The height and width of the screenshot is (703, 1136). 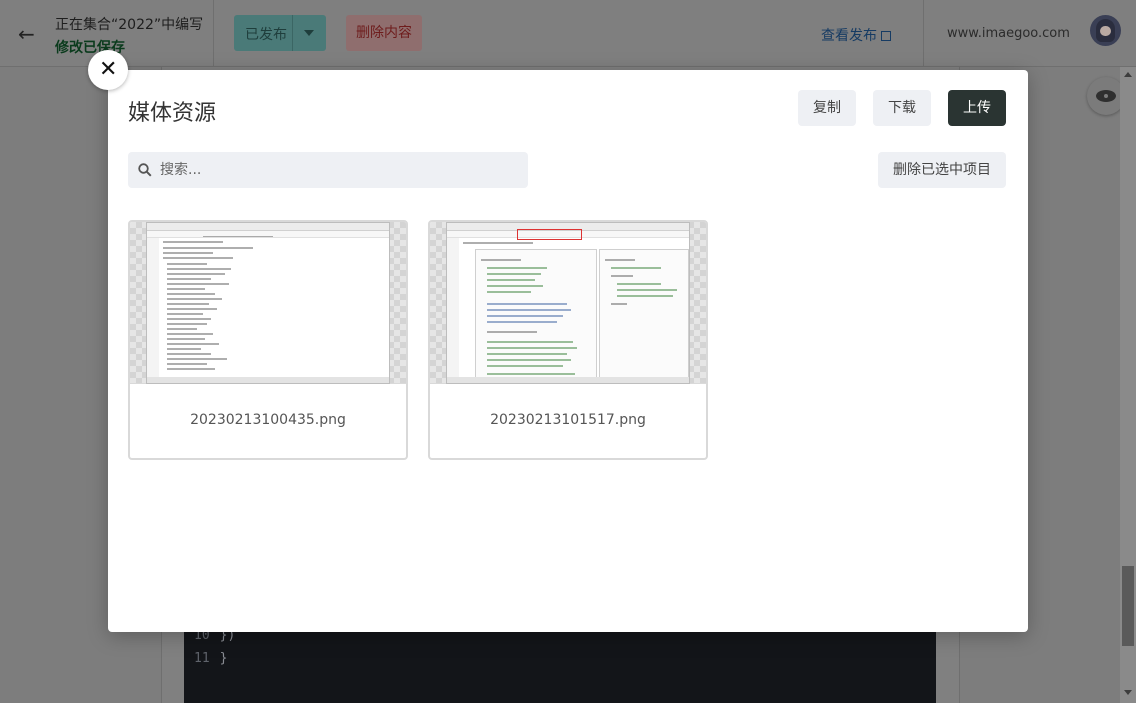 I want to click on code-line: 11}, so click(x=210, y=658).